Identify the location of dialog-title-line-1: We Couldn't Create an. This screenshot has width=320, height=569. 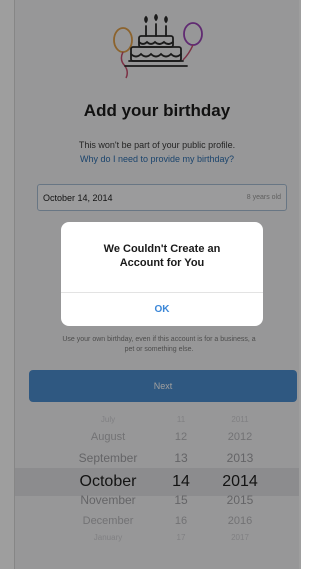
(162, 249).